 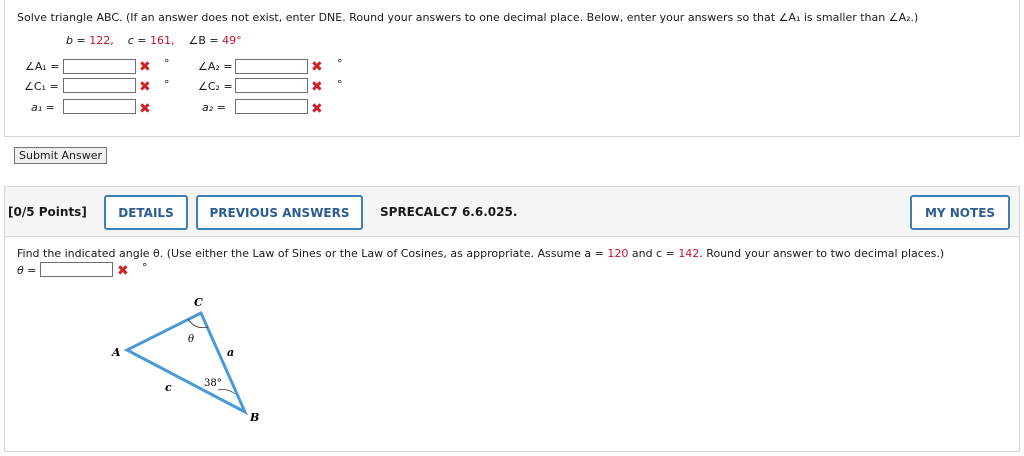 What do you see at coordinates (213, 383) in the screenshot?
I see `angle-B-value-label: 38°` at bounding box center [213, 383].